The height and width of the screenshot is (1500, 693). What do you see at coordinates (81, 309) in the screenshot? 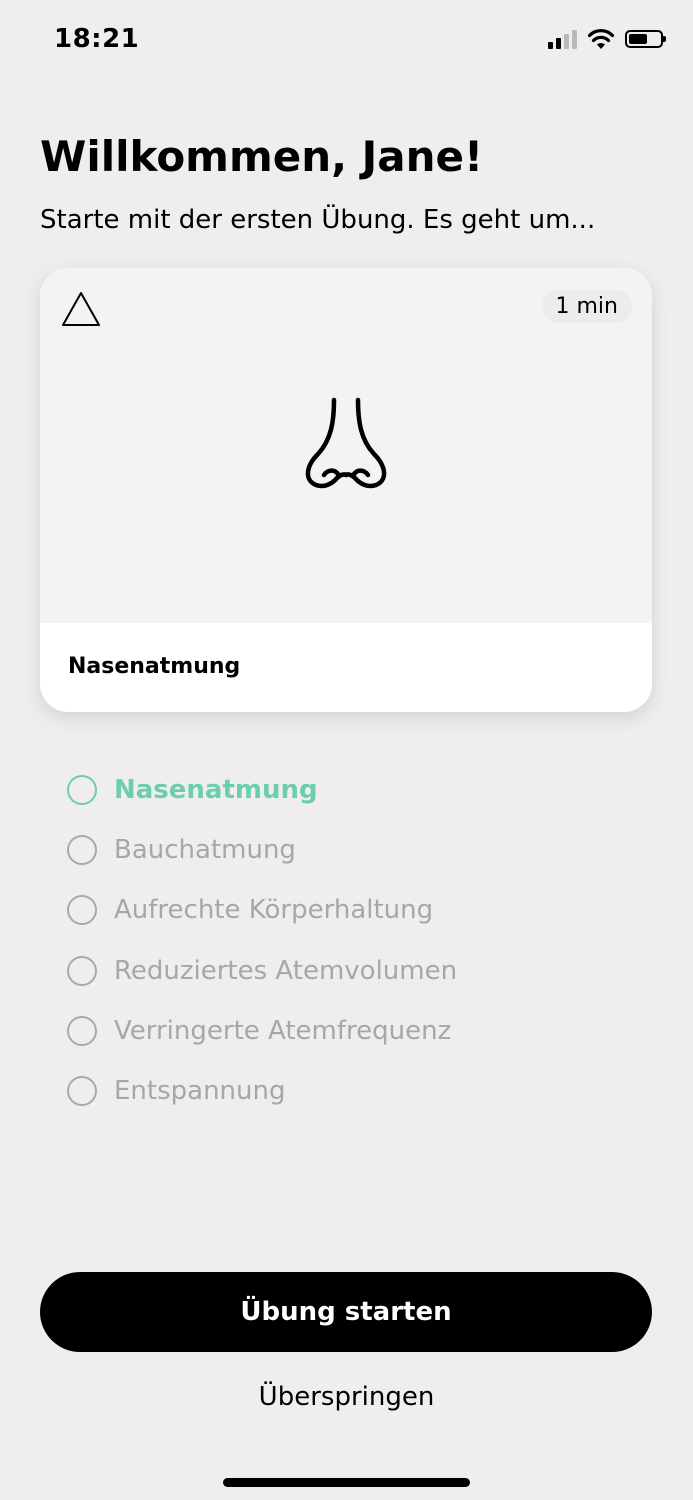
I see `warning-triangle-icon` at bounding box center [81, 309].